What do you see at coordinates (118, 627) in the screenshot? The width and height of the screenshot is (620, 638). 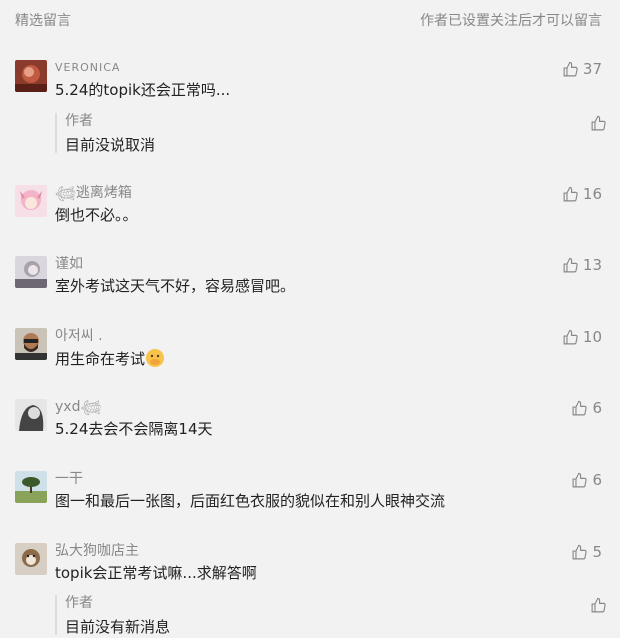 I see `reply-text: 目前没有新消息` at bounding box center [118, 627].